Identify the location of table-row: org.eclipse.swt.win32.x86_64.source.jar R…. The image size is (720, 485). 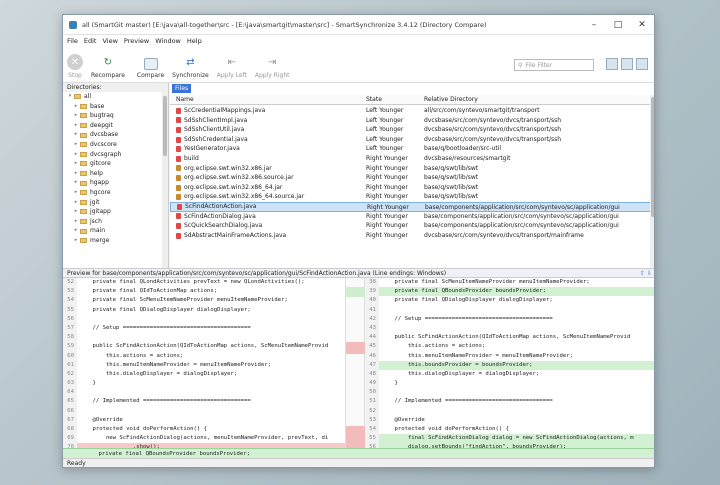
(412, 197).